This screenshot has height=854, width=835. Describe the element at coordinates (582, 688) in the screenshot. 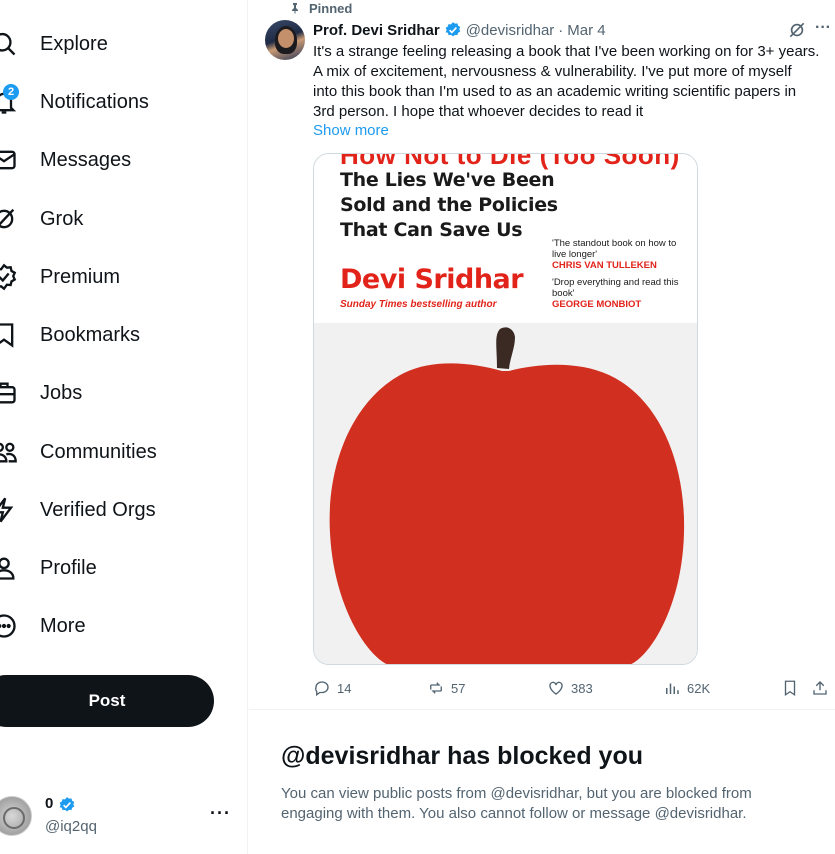

I see `like-count: 383` at that location.